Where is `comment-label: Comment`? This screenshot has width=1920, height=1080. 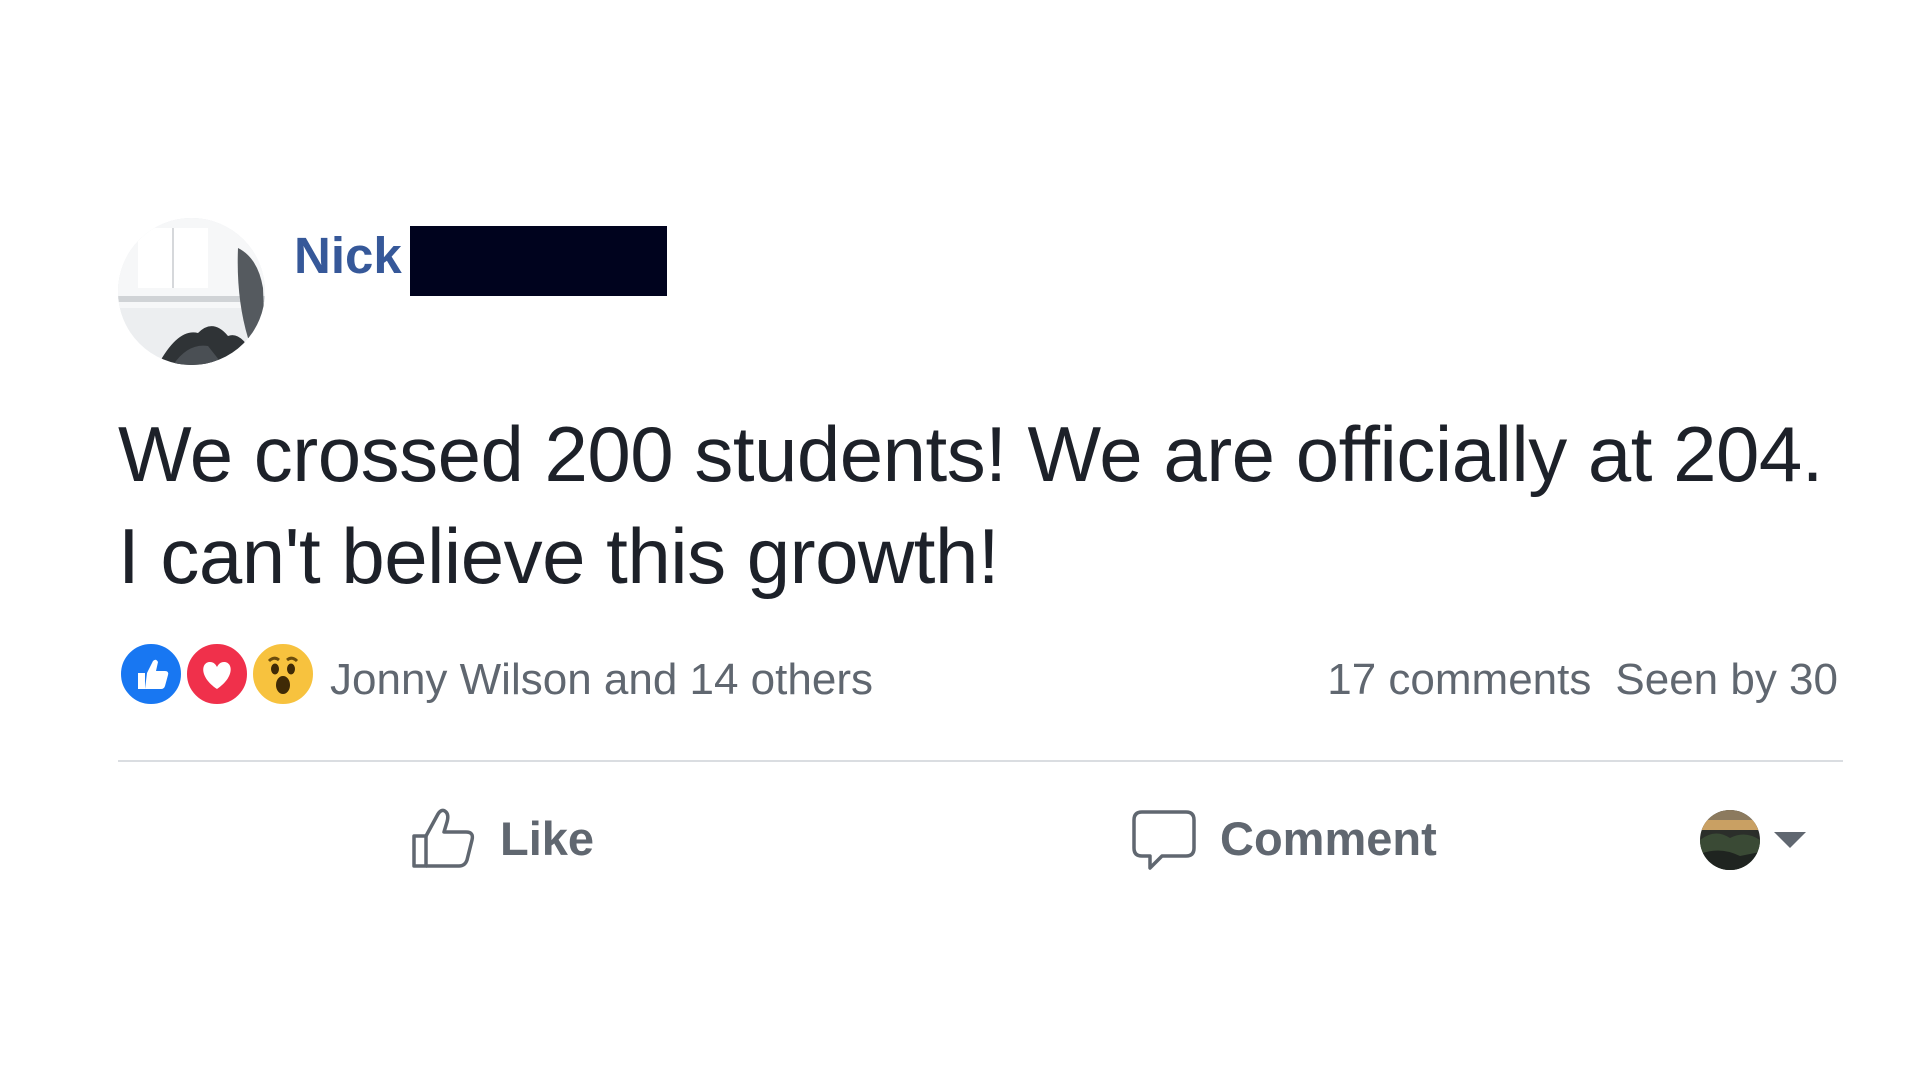
comment-label: Comment is located at coordinates (1328, 838).